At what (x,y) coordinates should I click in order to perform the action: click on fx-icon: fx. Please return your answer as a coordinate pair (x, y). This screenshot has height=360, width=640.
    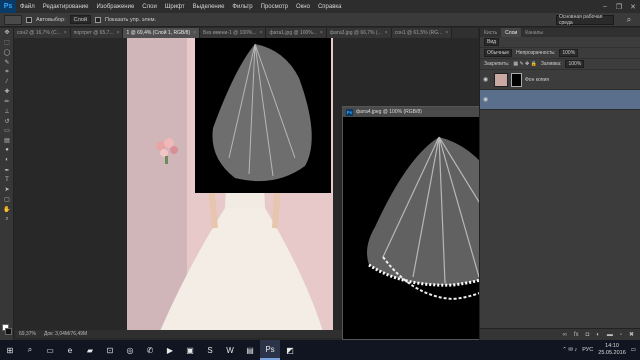
    Looking at the image, I should click on (576, 335).